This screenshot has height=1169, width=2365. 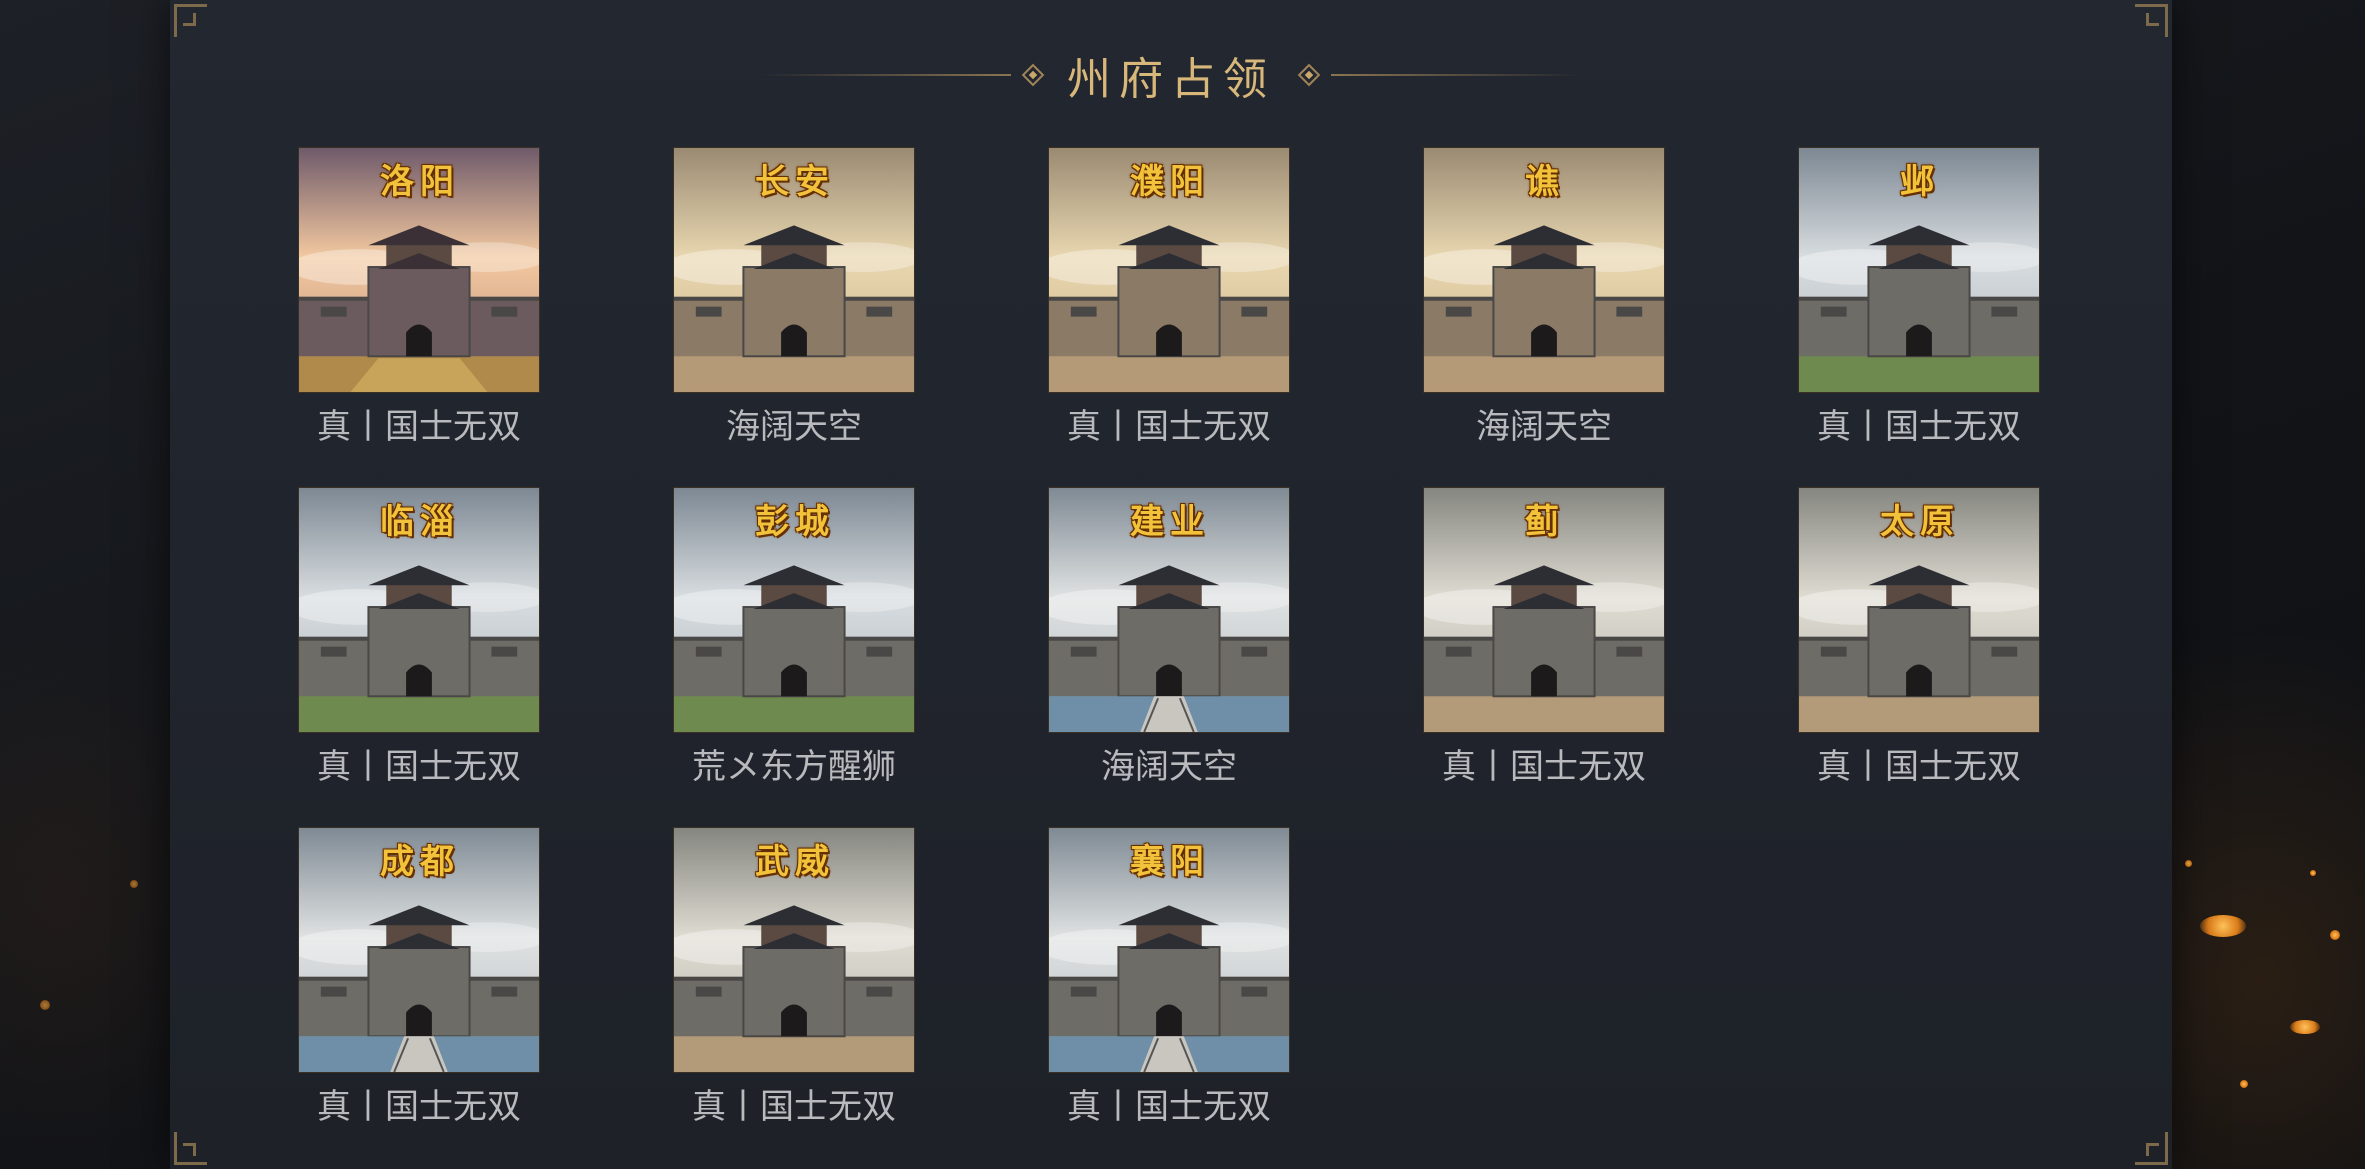 What do you see at coordinates (420, 182) in the screenshot?
I see `city-name: 洛阳` at bounding box center [420, 182].